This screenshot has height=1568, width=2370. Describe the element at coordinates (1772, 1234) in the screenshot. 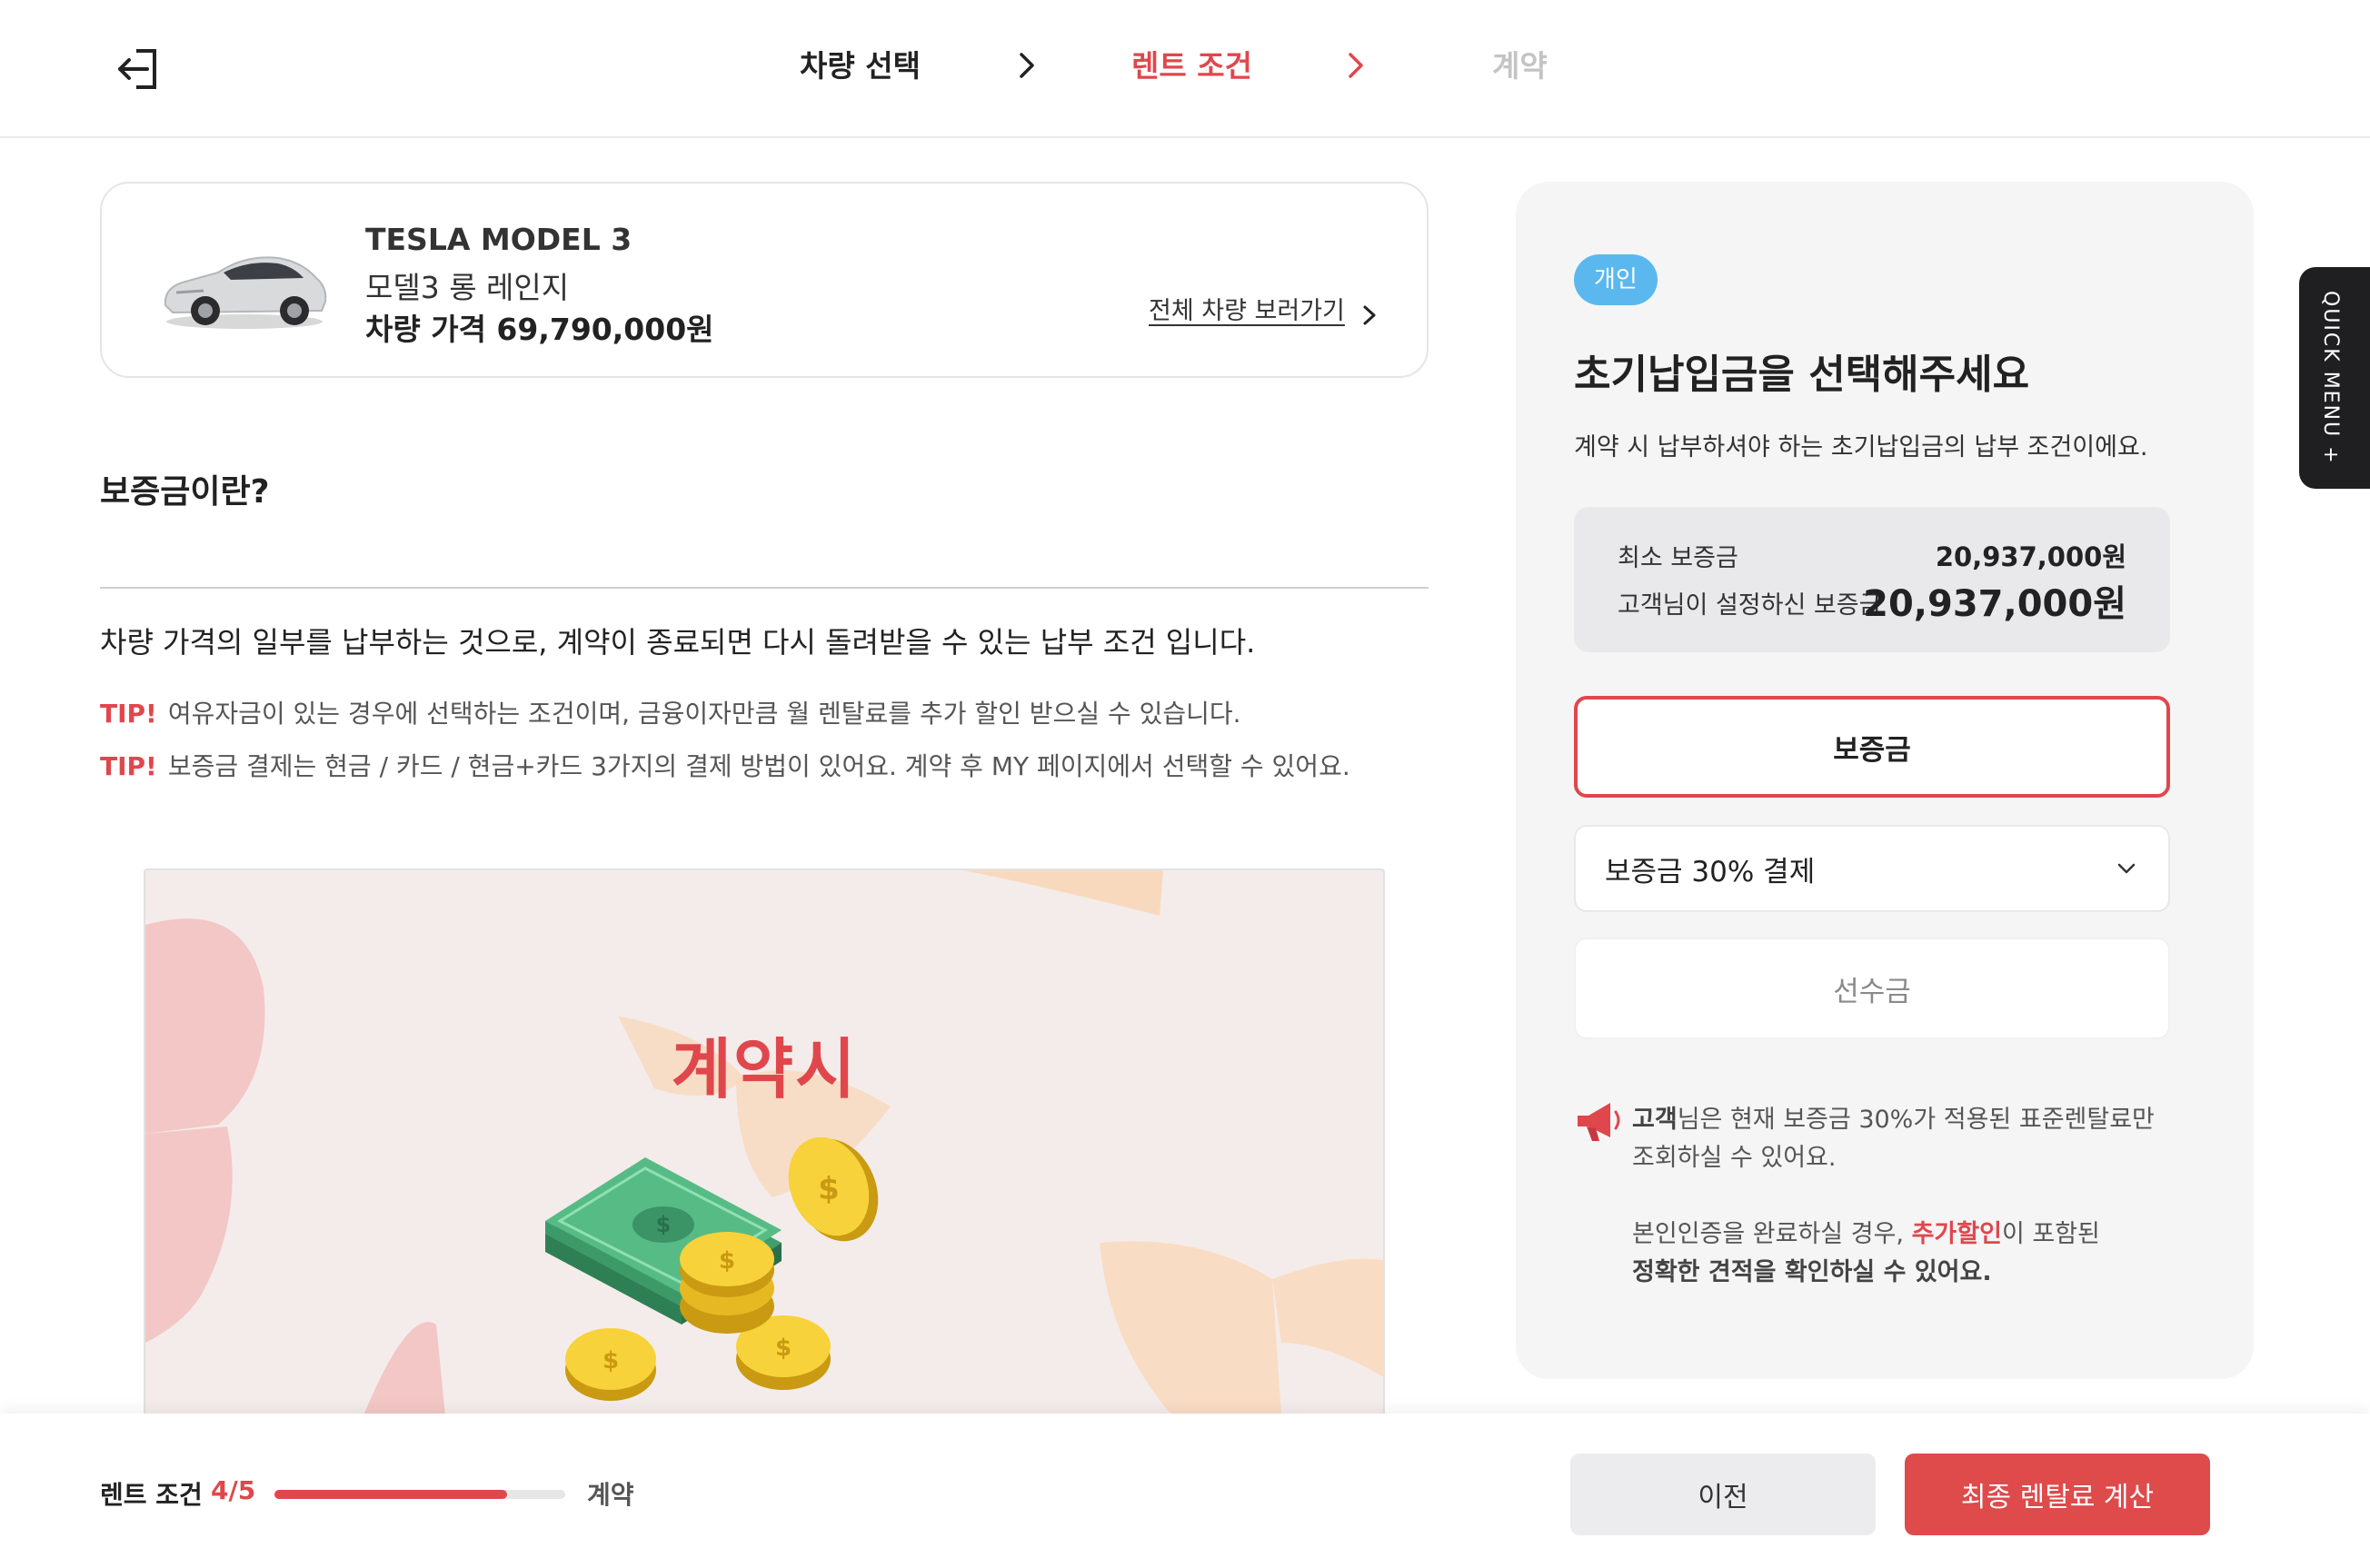

I see `notice-line2-pre: 본인인증을 완료하실 경우,` at that location.